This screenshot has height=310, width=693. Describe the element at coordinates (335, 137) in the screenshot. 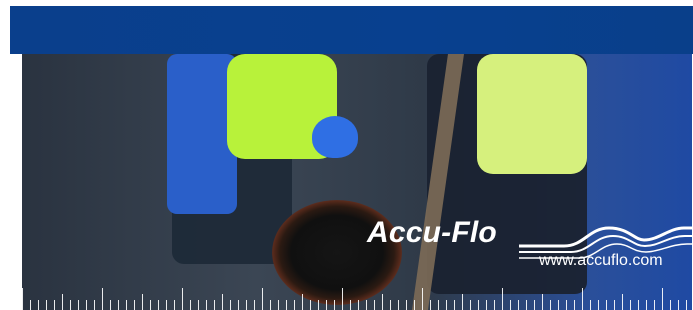

I see `hard-hat` at that location.